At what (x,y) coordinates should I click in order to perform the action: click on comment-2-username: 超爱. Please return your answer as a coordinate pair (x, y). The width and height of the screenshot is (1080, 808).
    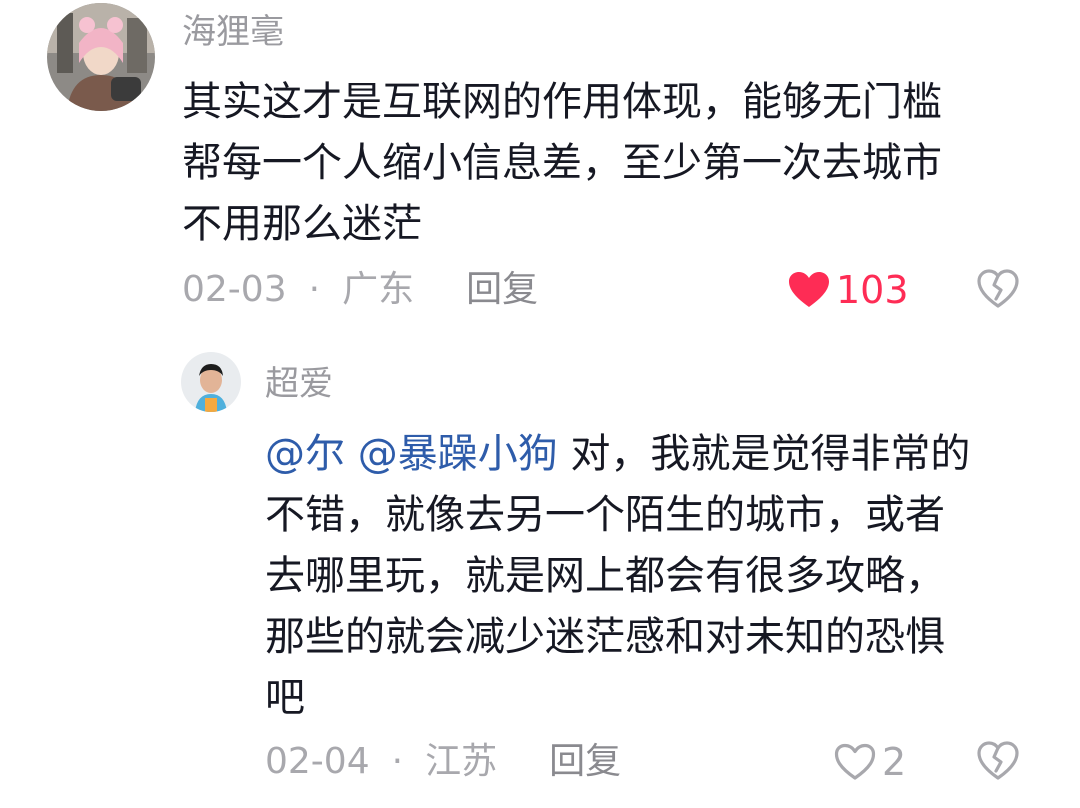
    Looking at the image, I should click on (299, 384).